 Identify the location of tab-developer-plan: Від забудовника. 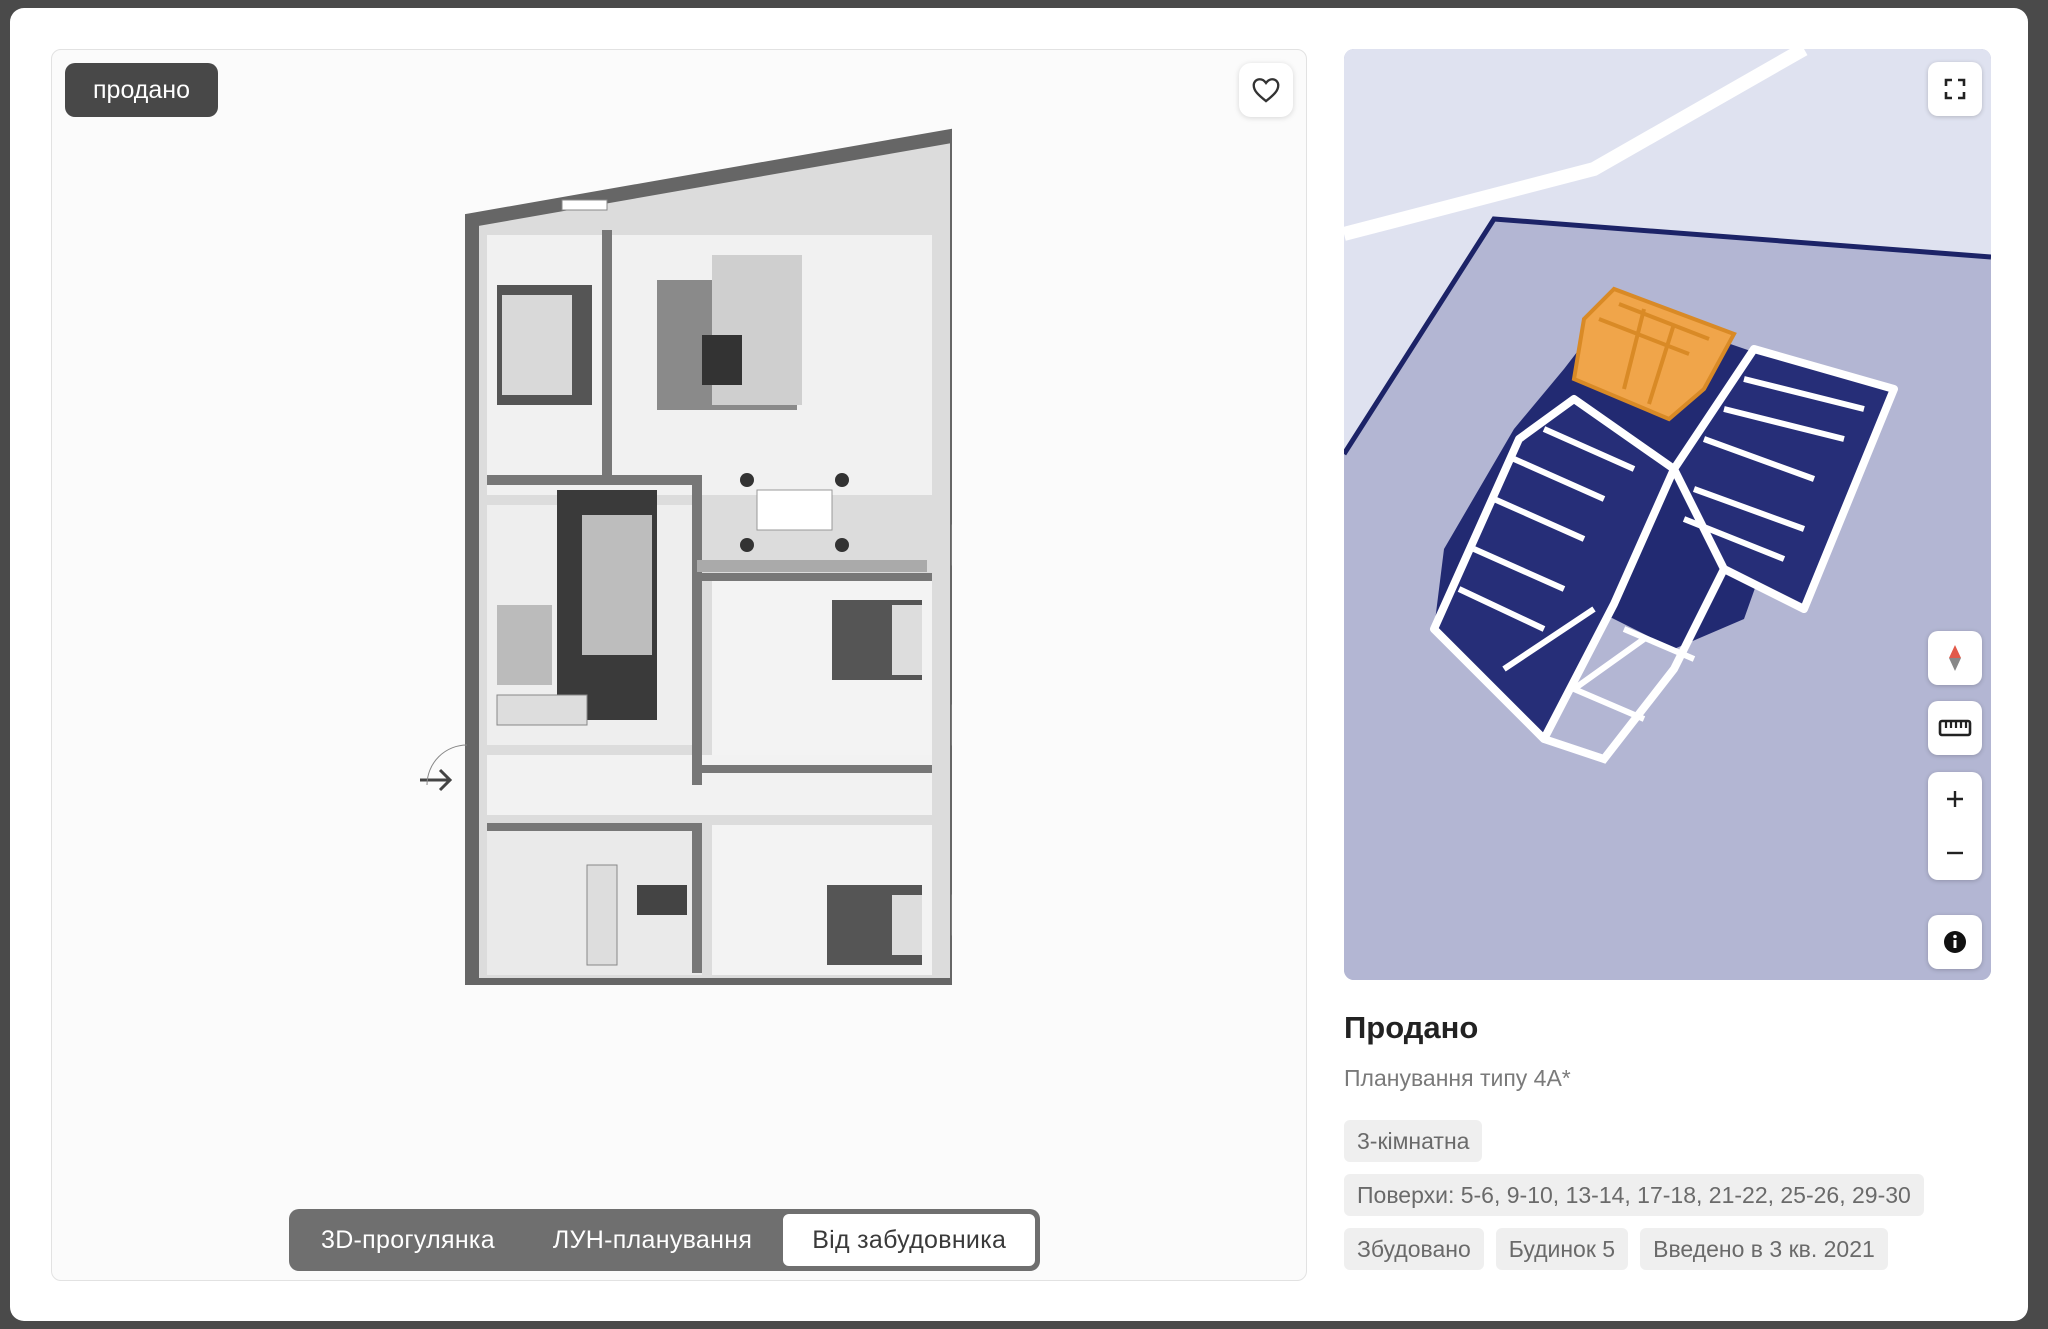
(909, 1240).